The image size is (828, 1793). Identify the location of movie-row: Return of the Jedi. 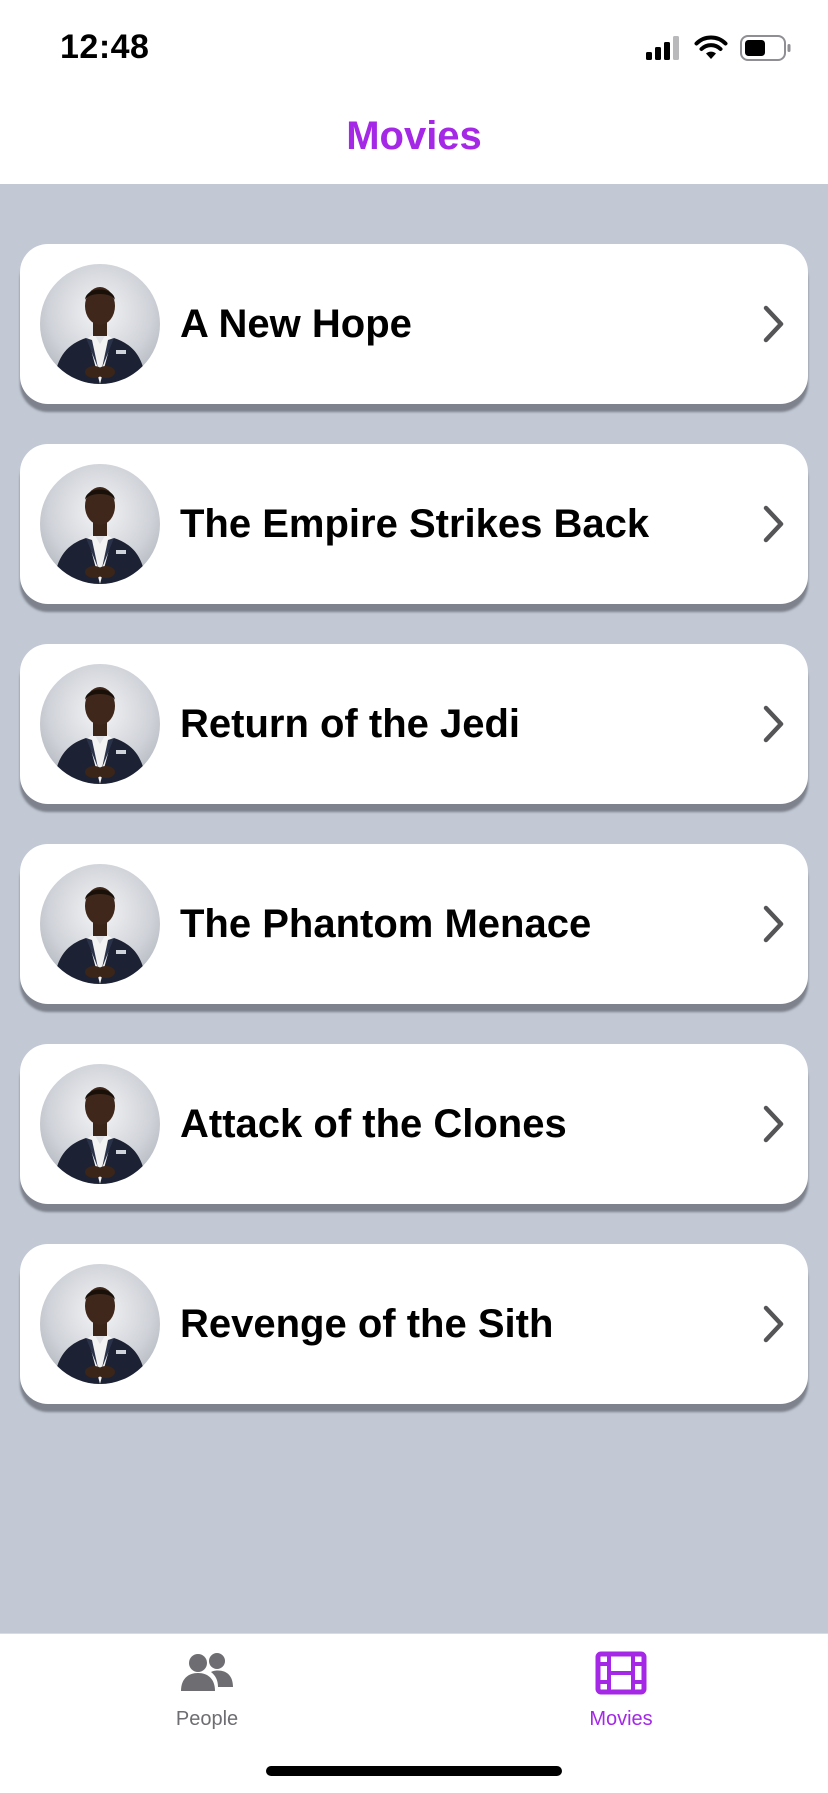
(414, 724).